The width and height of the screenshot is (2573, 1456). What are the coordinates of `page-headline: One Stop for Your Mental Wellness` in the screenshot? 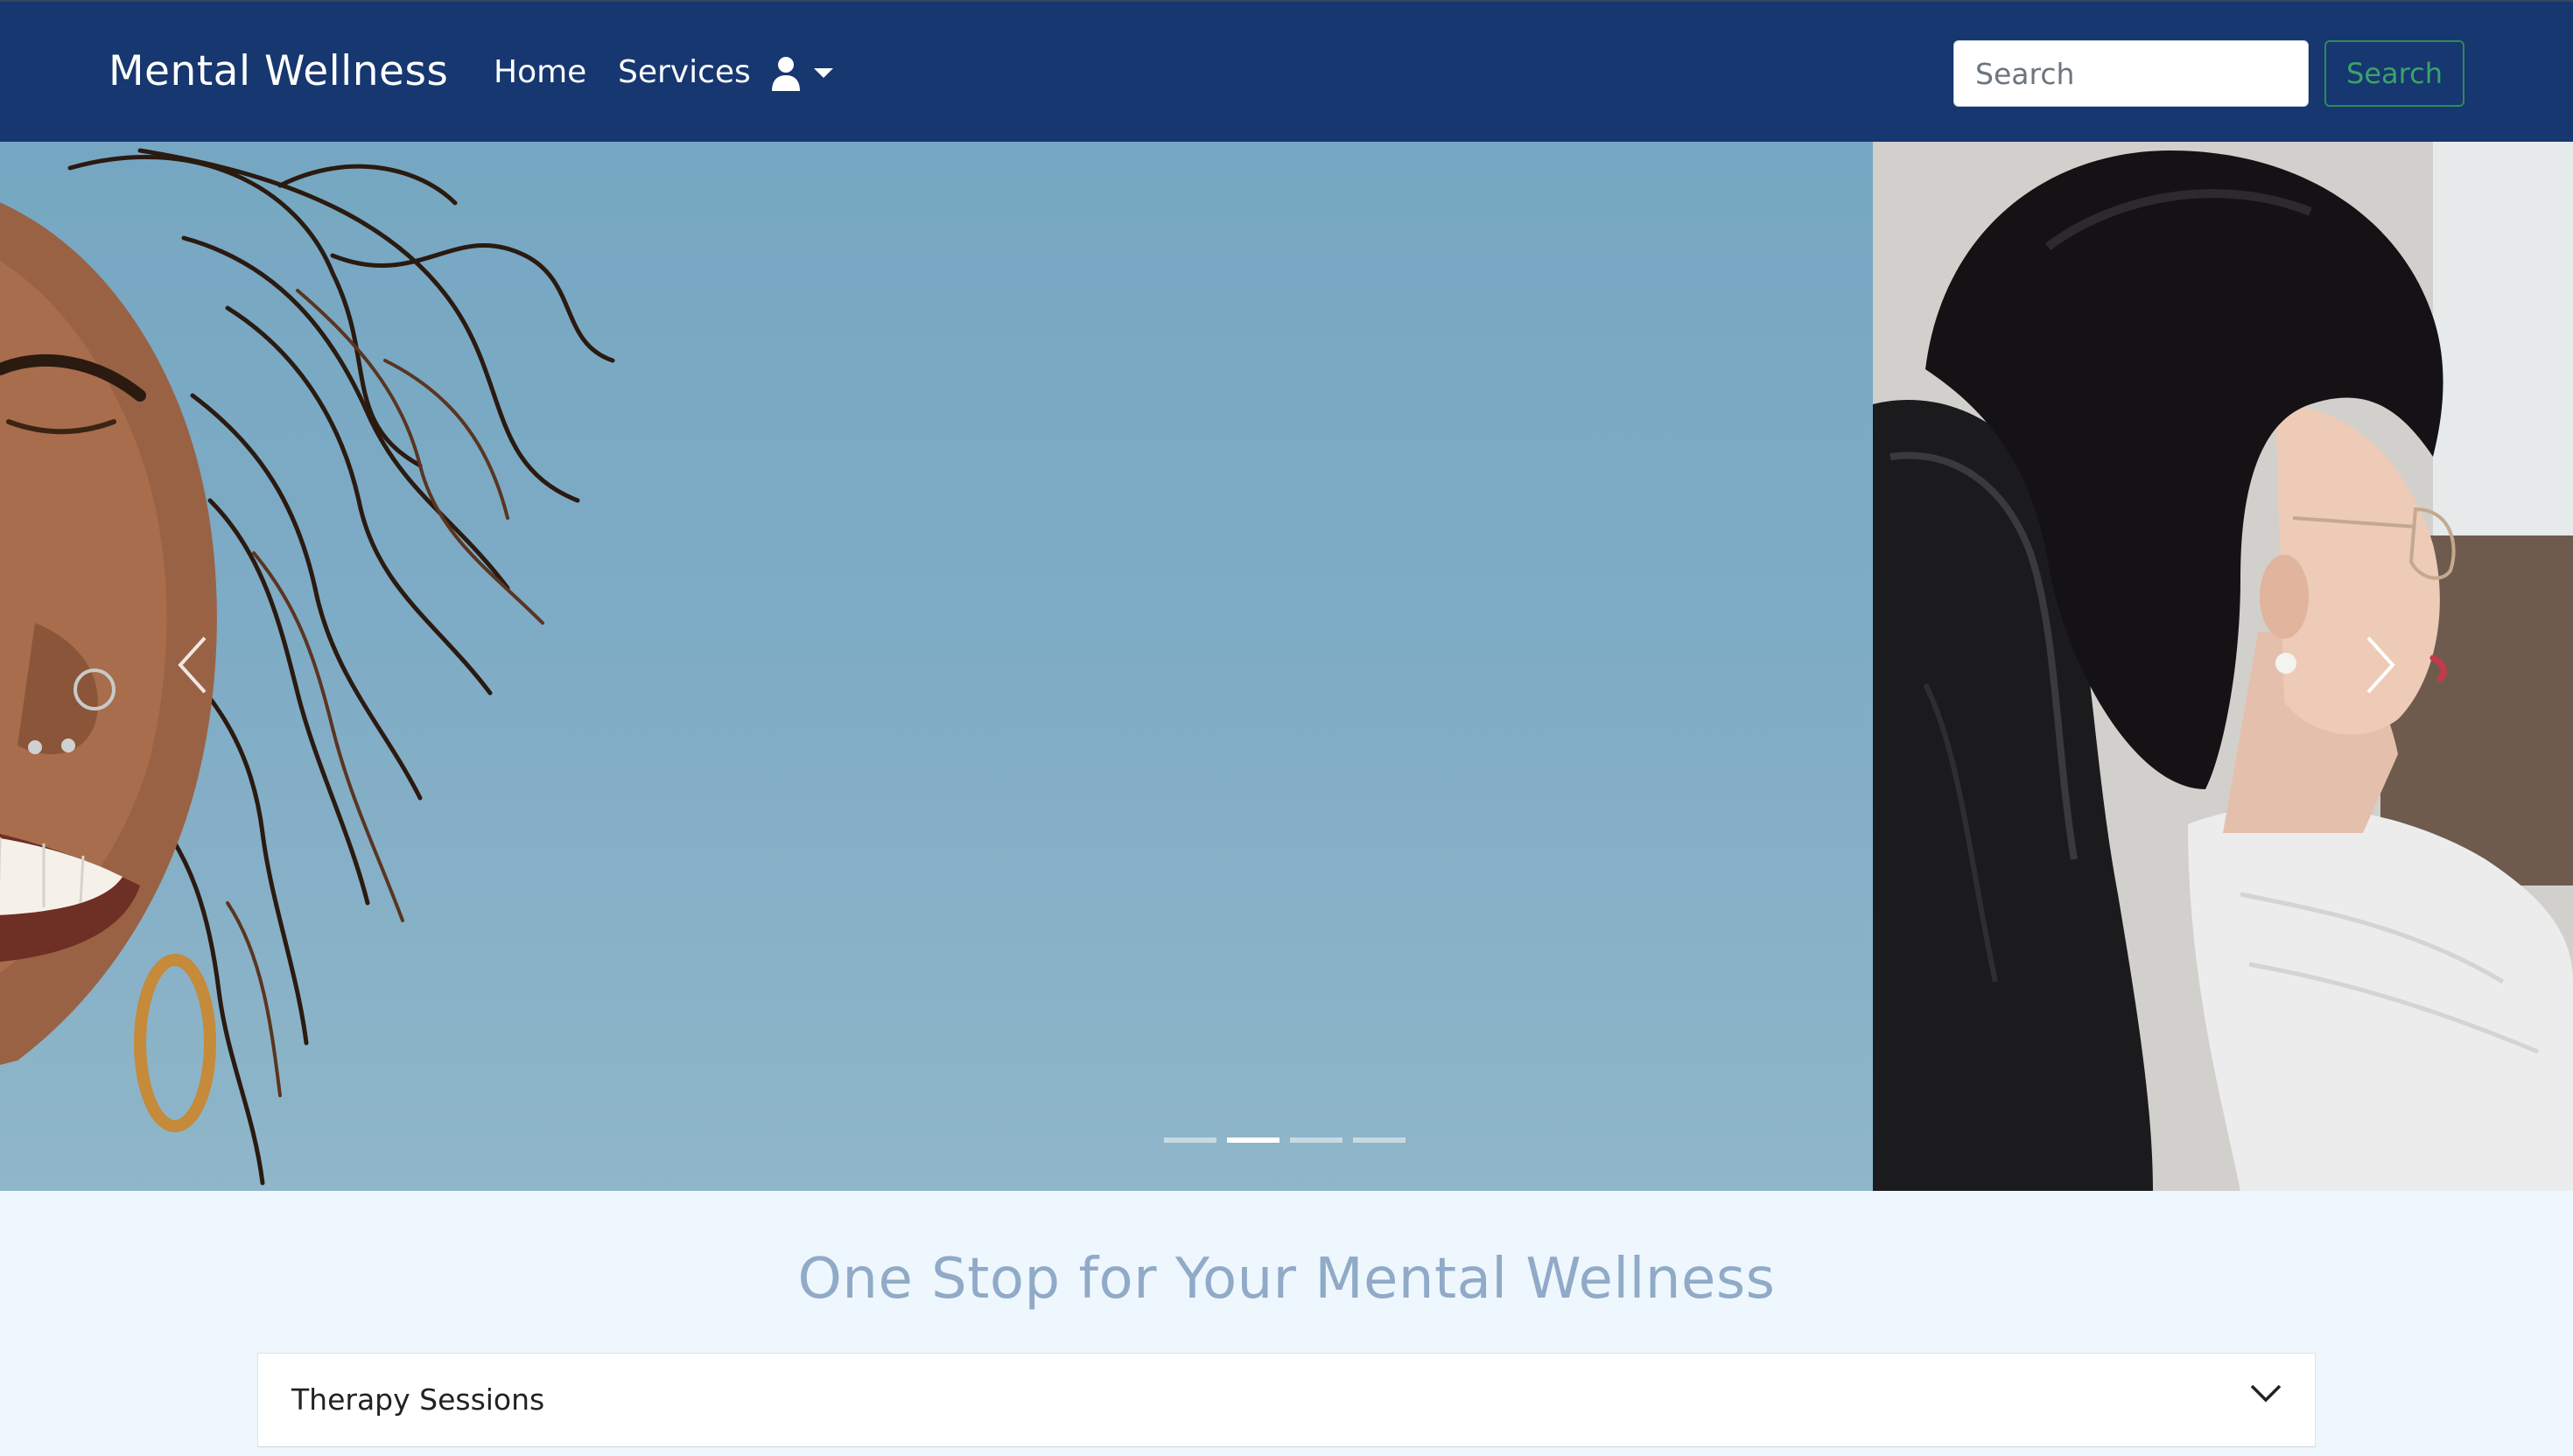 It's located at (1286, 1279).